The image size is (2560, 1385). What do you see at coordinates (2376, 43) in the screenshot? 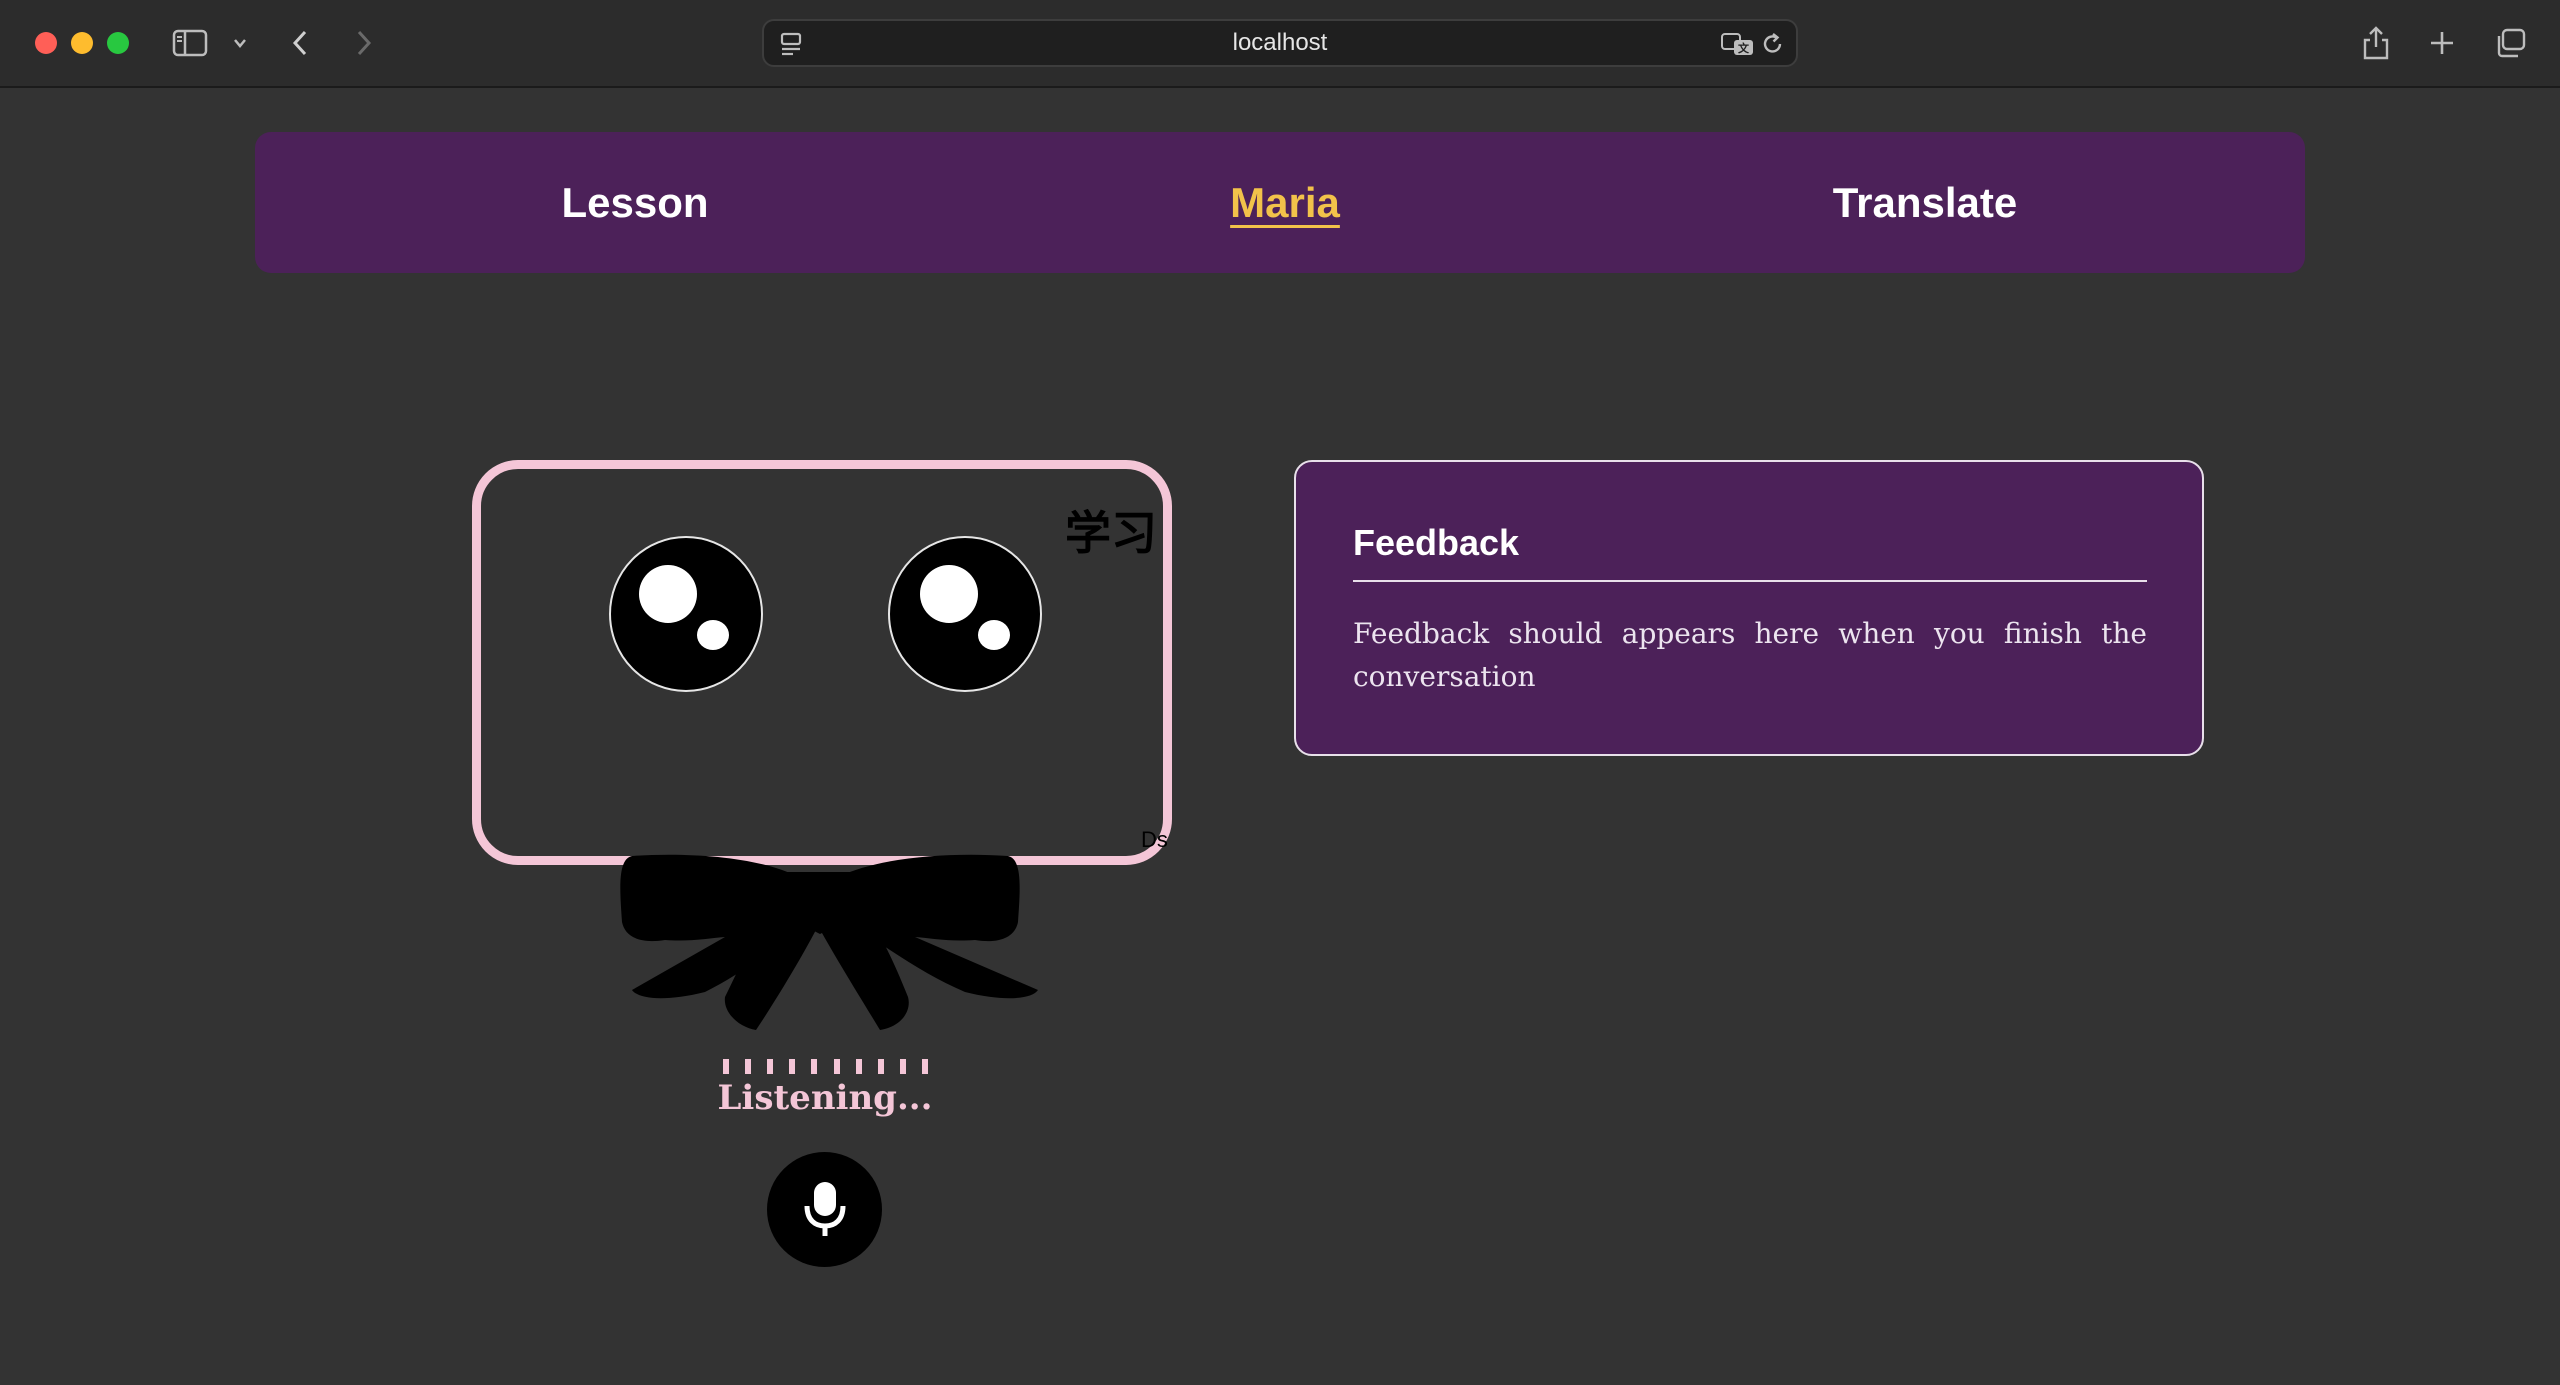
I see `share-icon` at bounding box center [2376, 43].